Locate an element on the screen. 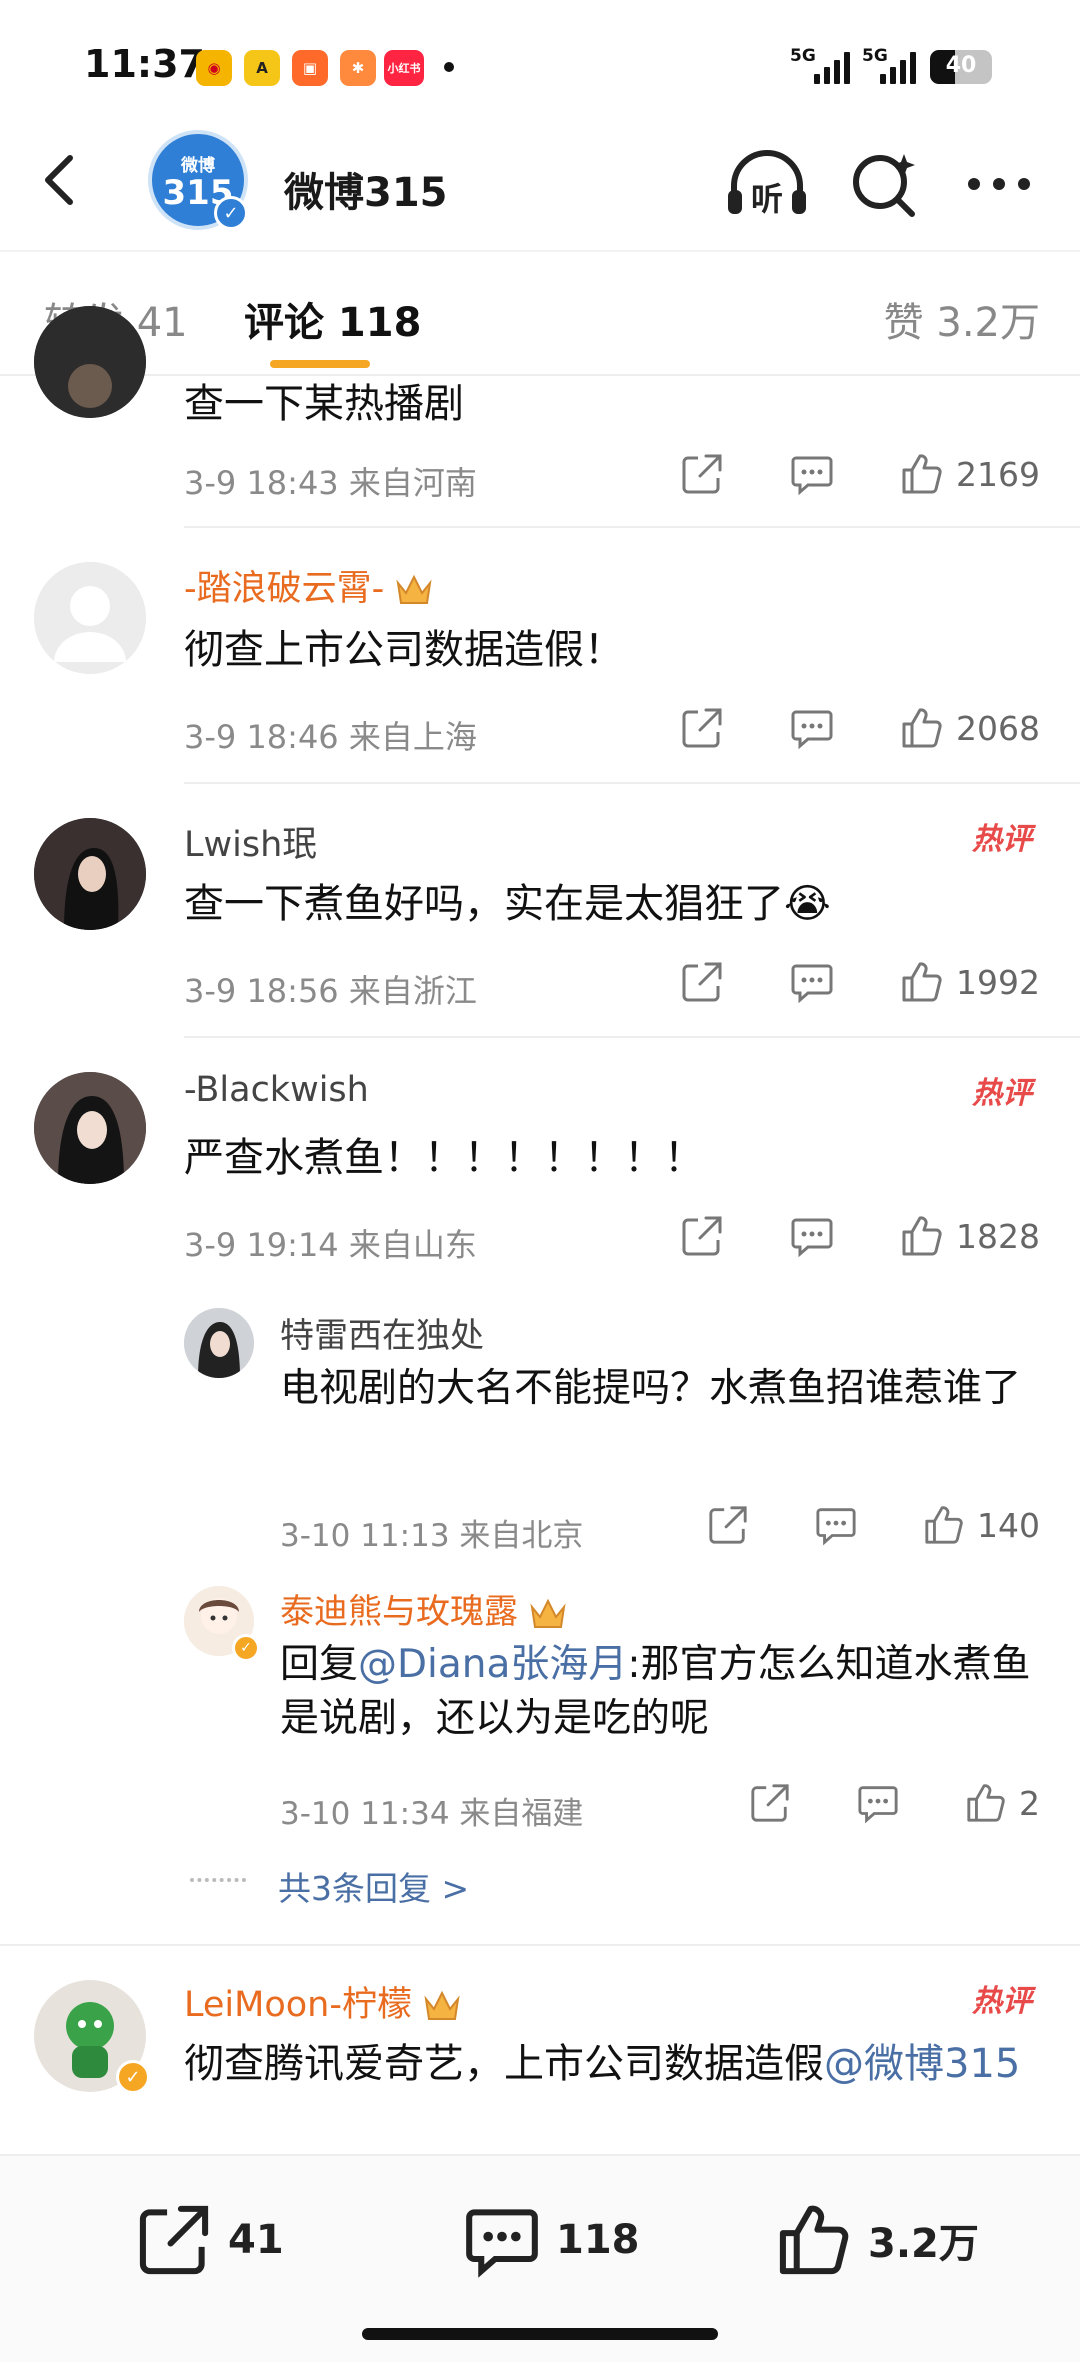  comment-username: Lwish珉 is located at coordinates (250, 841).